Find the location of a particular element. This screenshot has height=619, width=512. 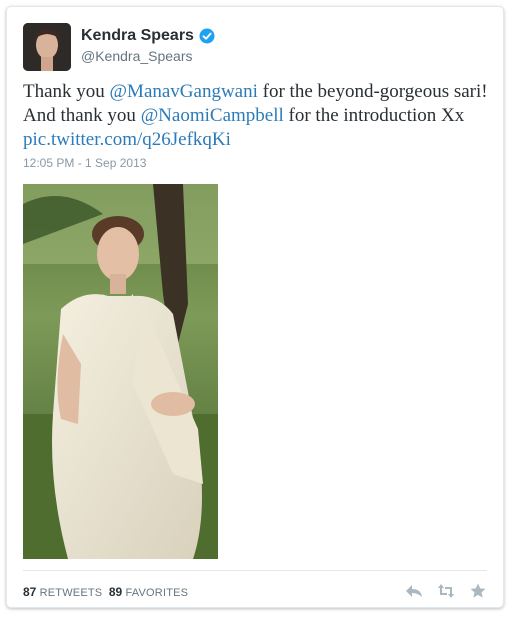

retweets-label: RETWEETS is located at coordinates (71, 593).